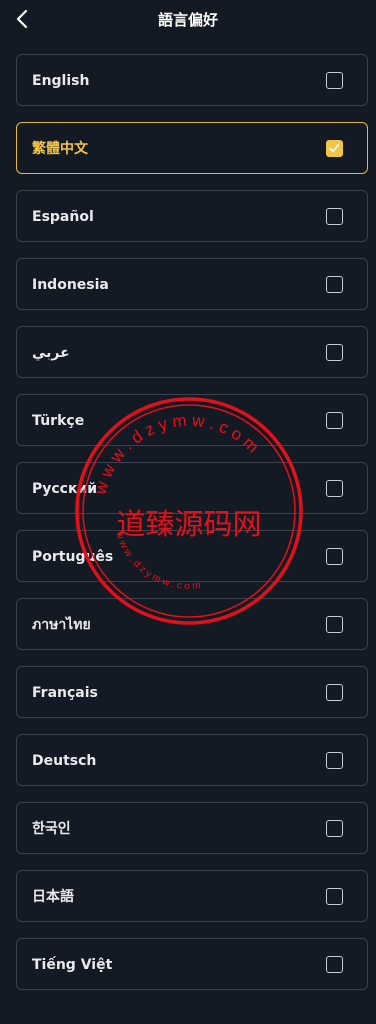 This screenshot has height=1024, width=376. I want to click on language-option: Français, so click(192, 692).